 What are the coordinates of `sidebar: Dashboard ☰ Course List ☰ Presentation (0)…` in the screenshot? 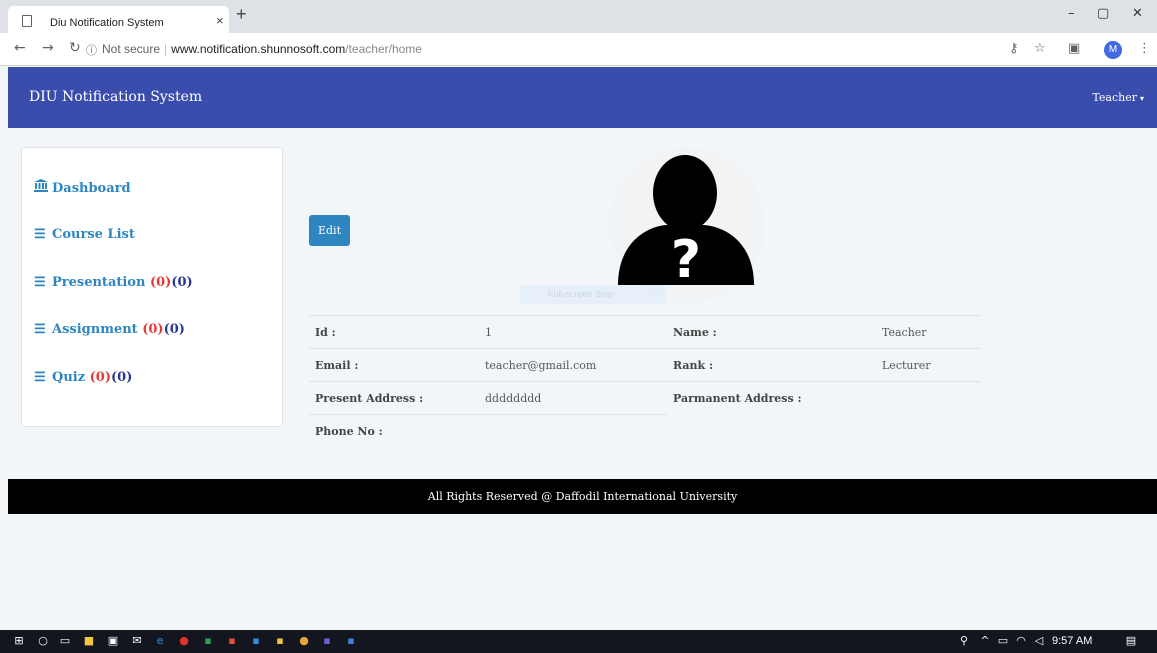 It's located at (152, 287).